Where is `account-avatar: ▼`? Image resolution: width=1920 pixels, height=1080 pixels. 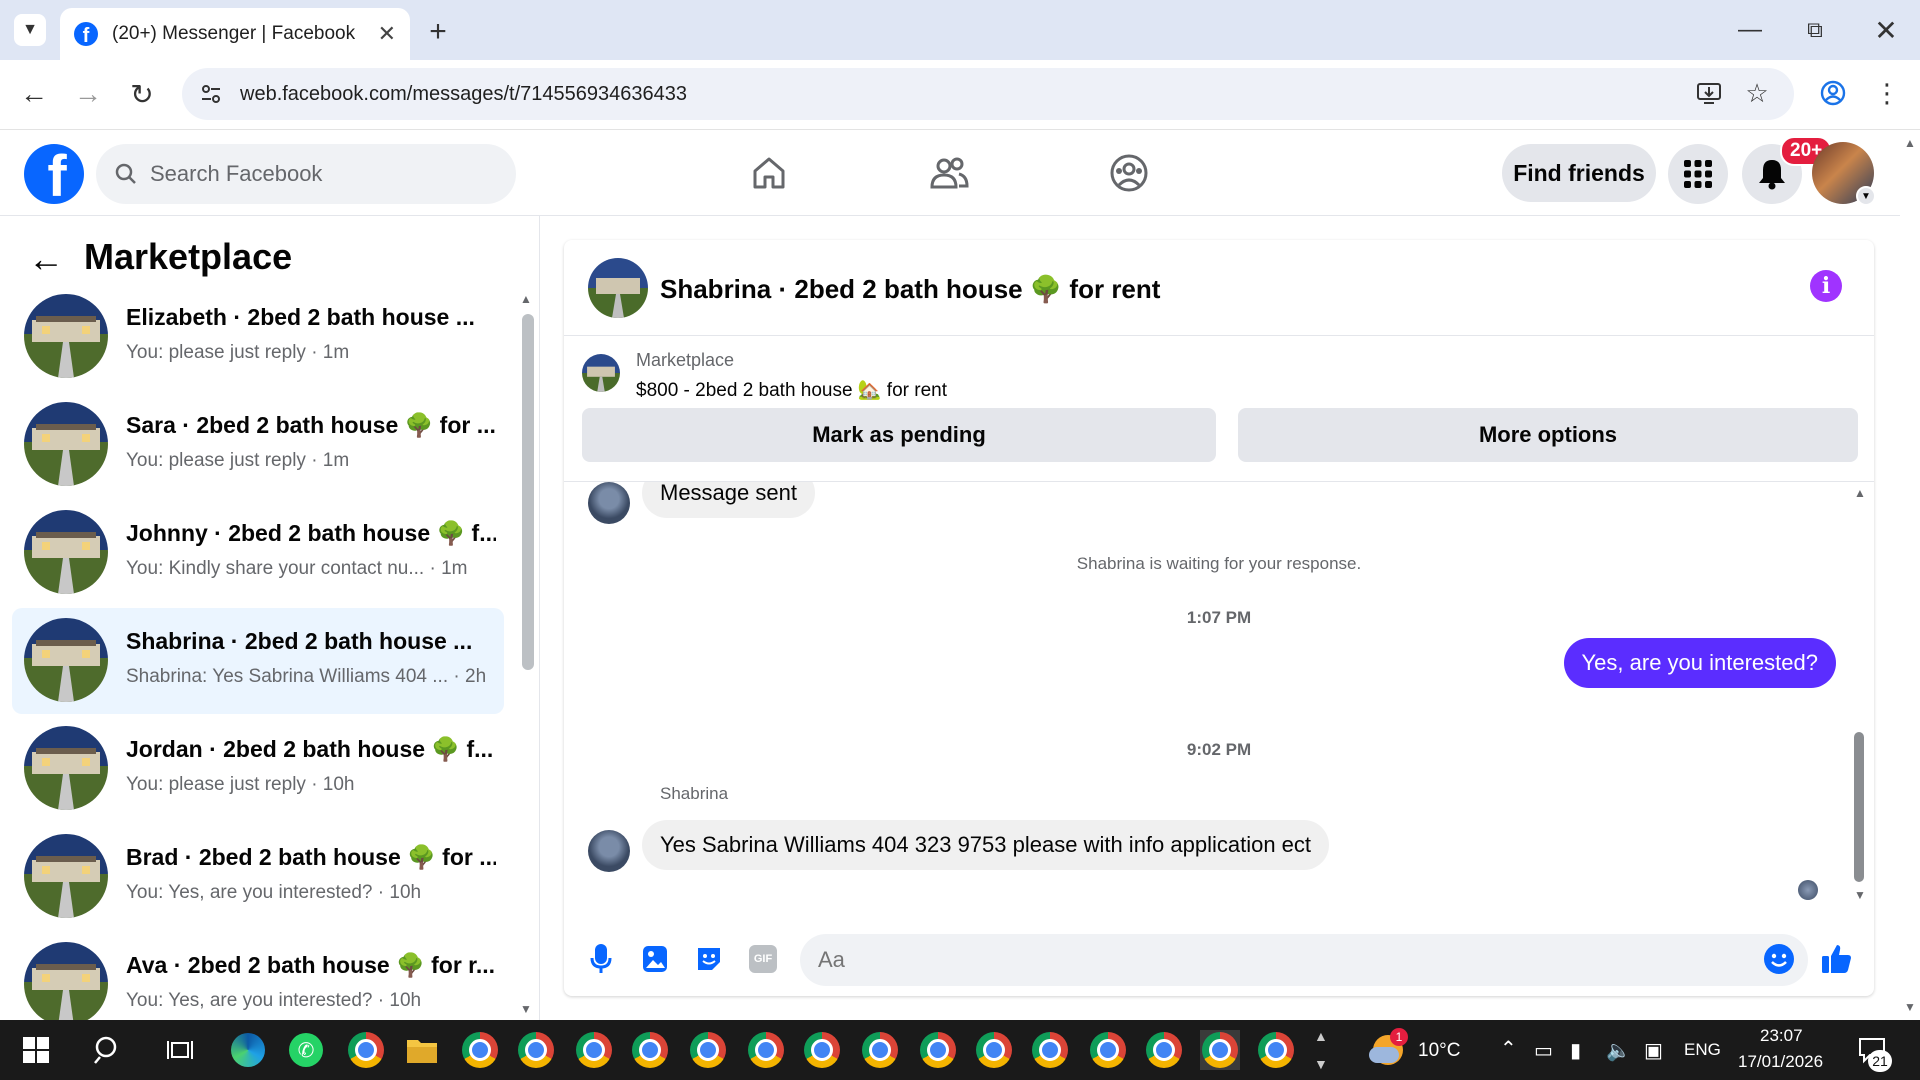 account-avatar: ▼ is located at coordinates (1844, 174).